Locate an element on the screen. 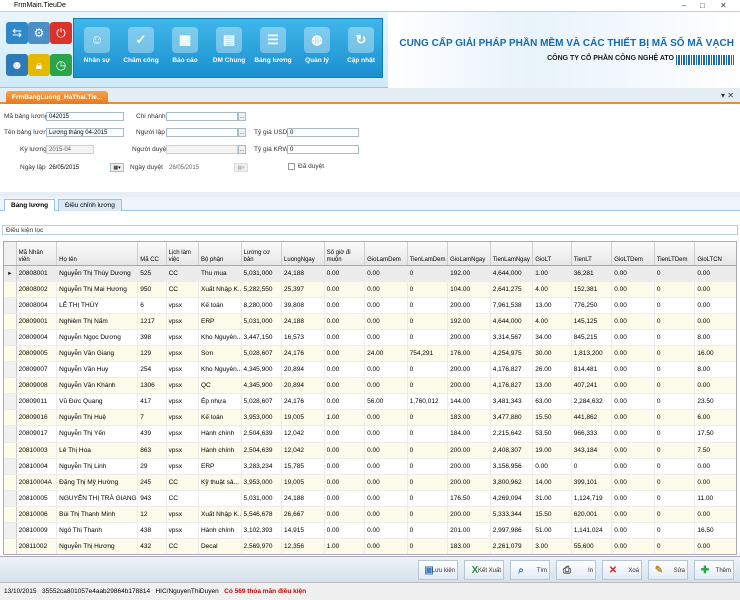 The image size is (740, 600). ngay-duyet-field: 26/05/2015 is located at coordinates (196, 167).